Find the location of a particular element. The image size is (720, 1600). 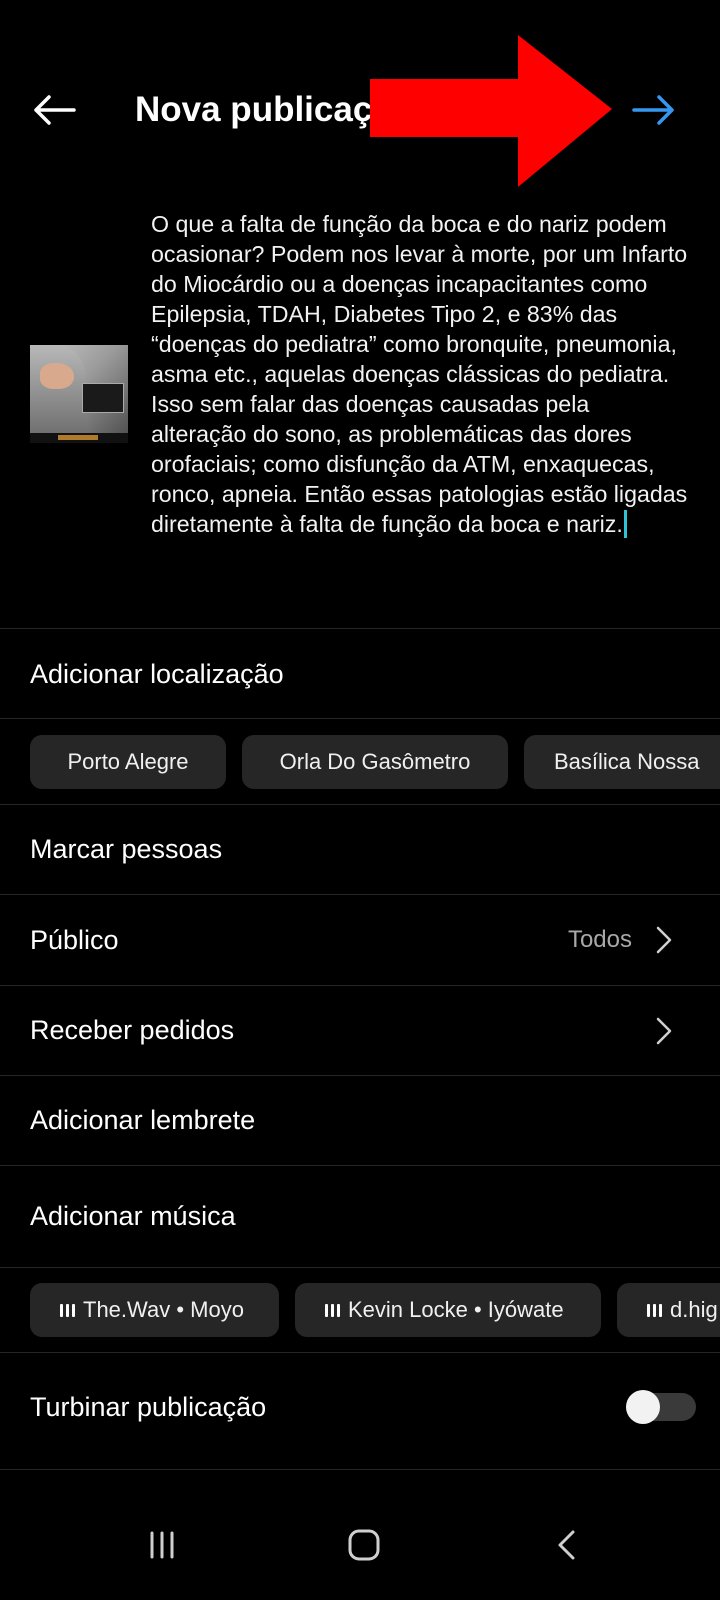

location-chip: Basílica Nossa is located at coordinates (622, 762).